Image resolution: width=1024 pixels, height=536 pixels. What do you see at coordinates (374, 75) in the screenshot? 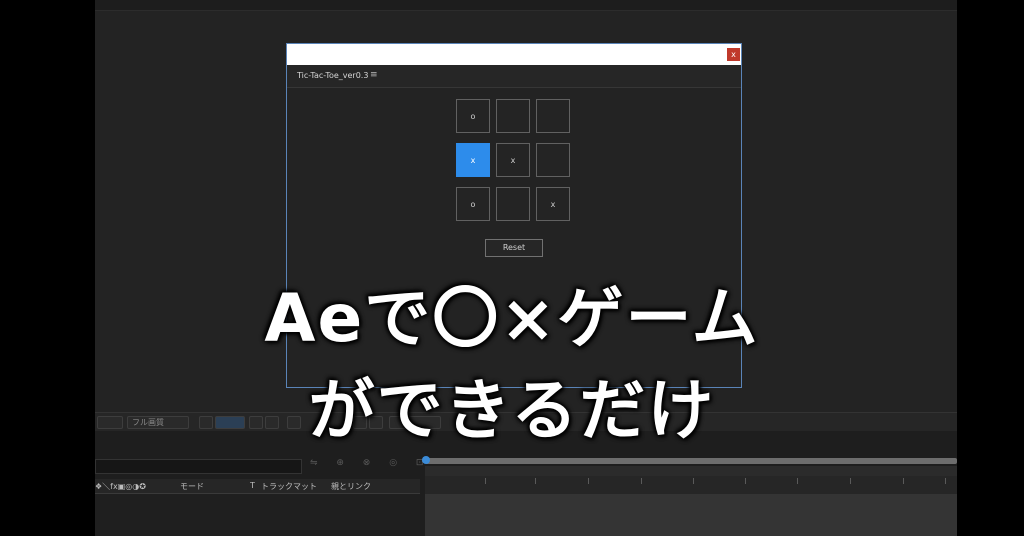
I see `menu-icon: ≡` at bounding box center [374, 75].